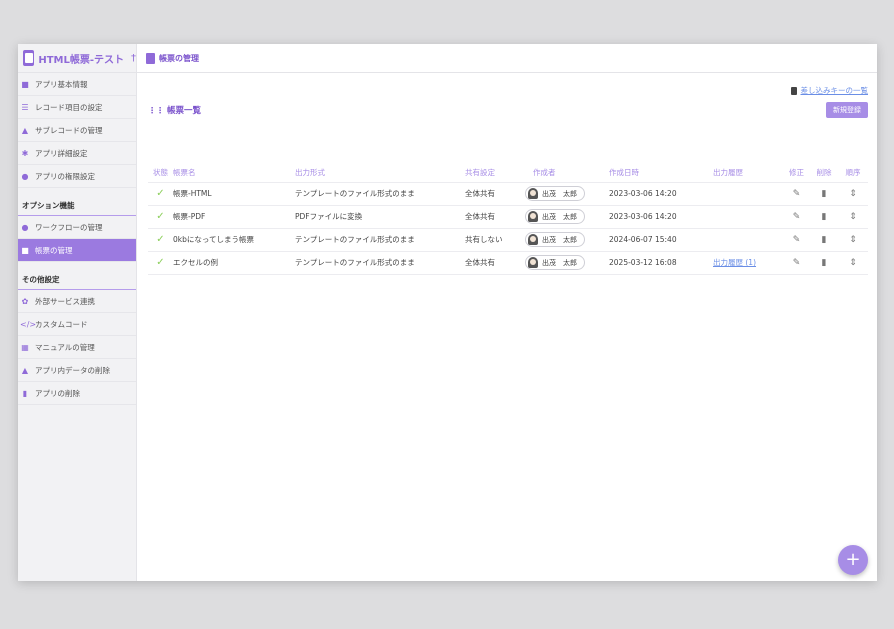 The image size is (894, 629). I want to click on app-brand: HTML帳票-テスト †, so click(77, 58).